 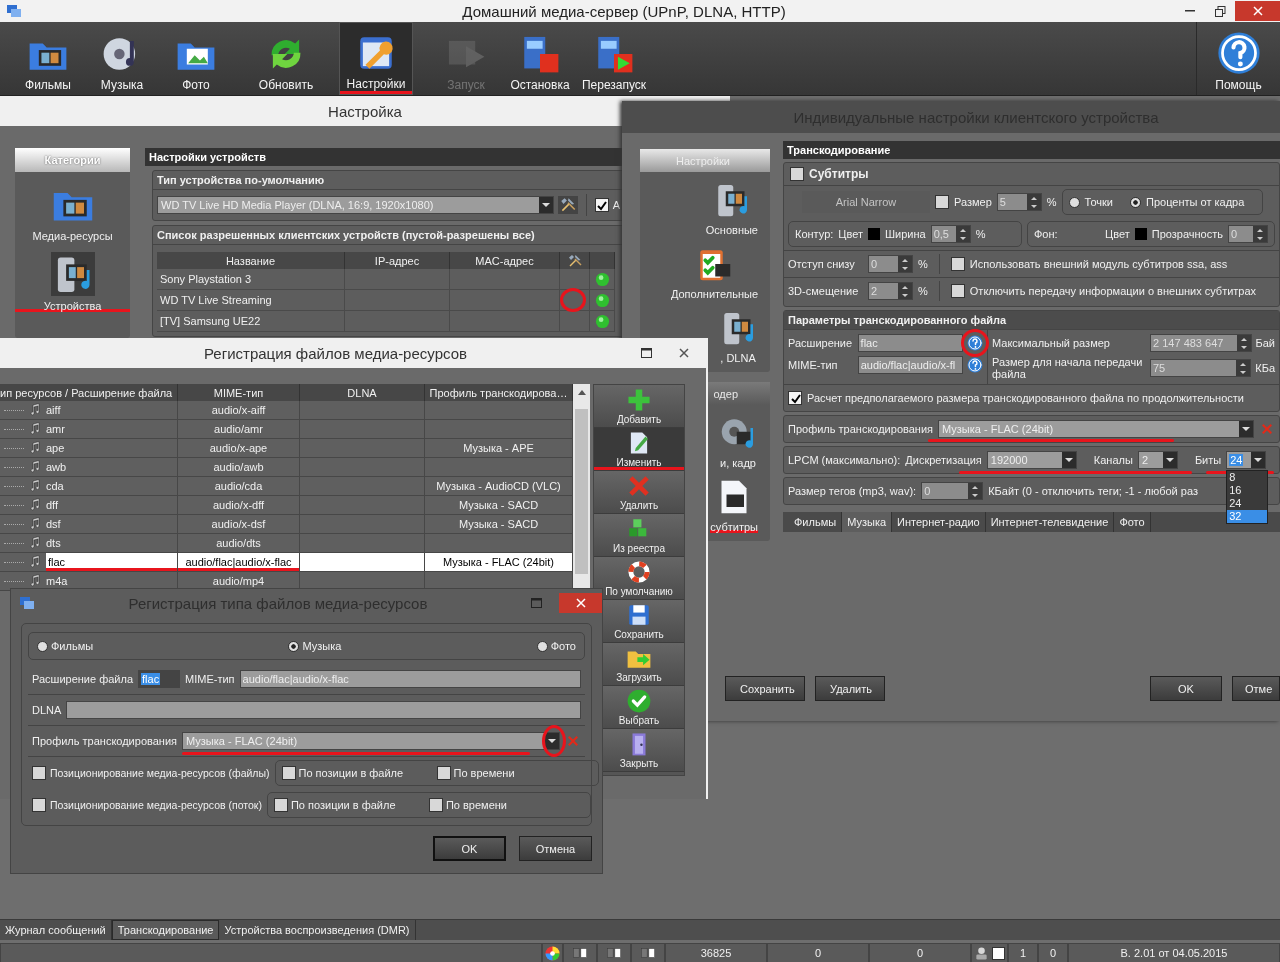 What do you see at coordinates (210, 679) in the screenshot?
I see `field-label: MIME-тип` at bounding box center [210, 679].